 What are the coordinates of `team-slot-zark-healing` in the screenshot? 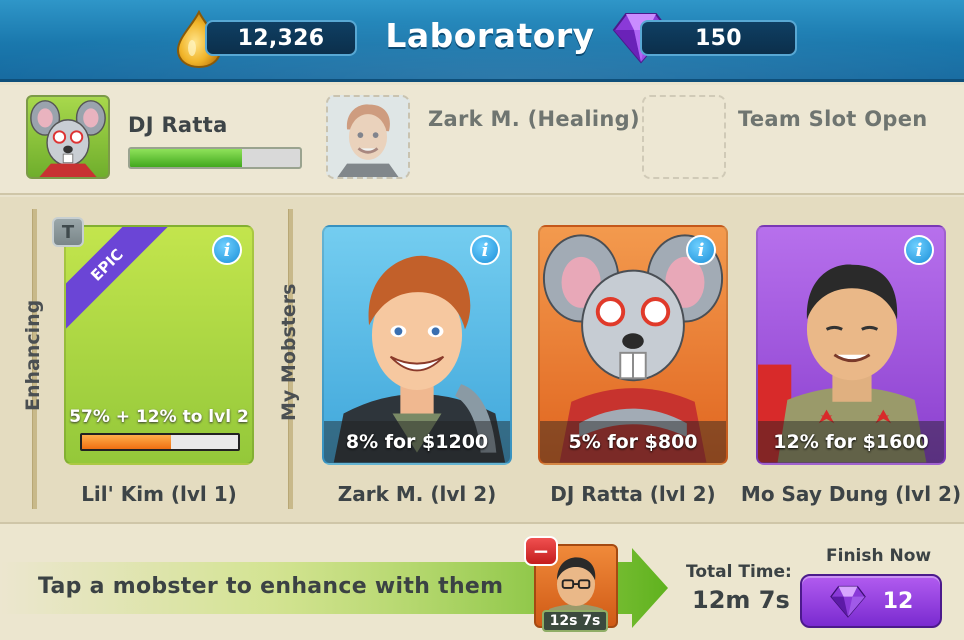 It's located at (368, 137).